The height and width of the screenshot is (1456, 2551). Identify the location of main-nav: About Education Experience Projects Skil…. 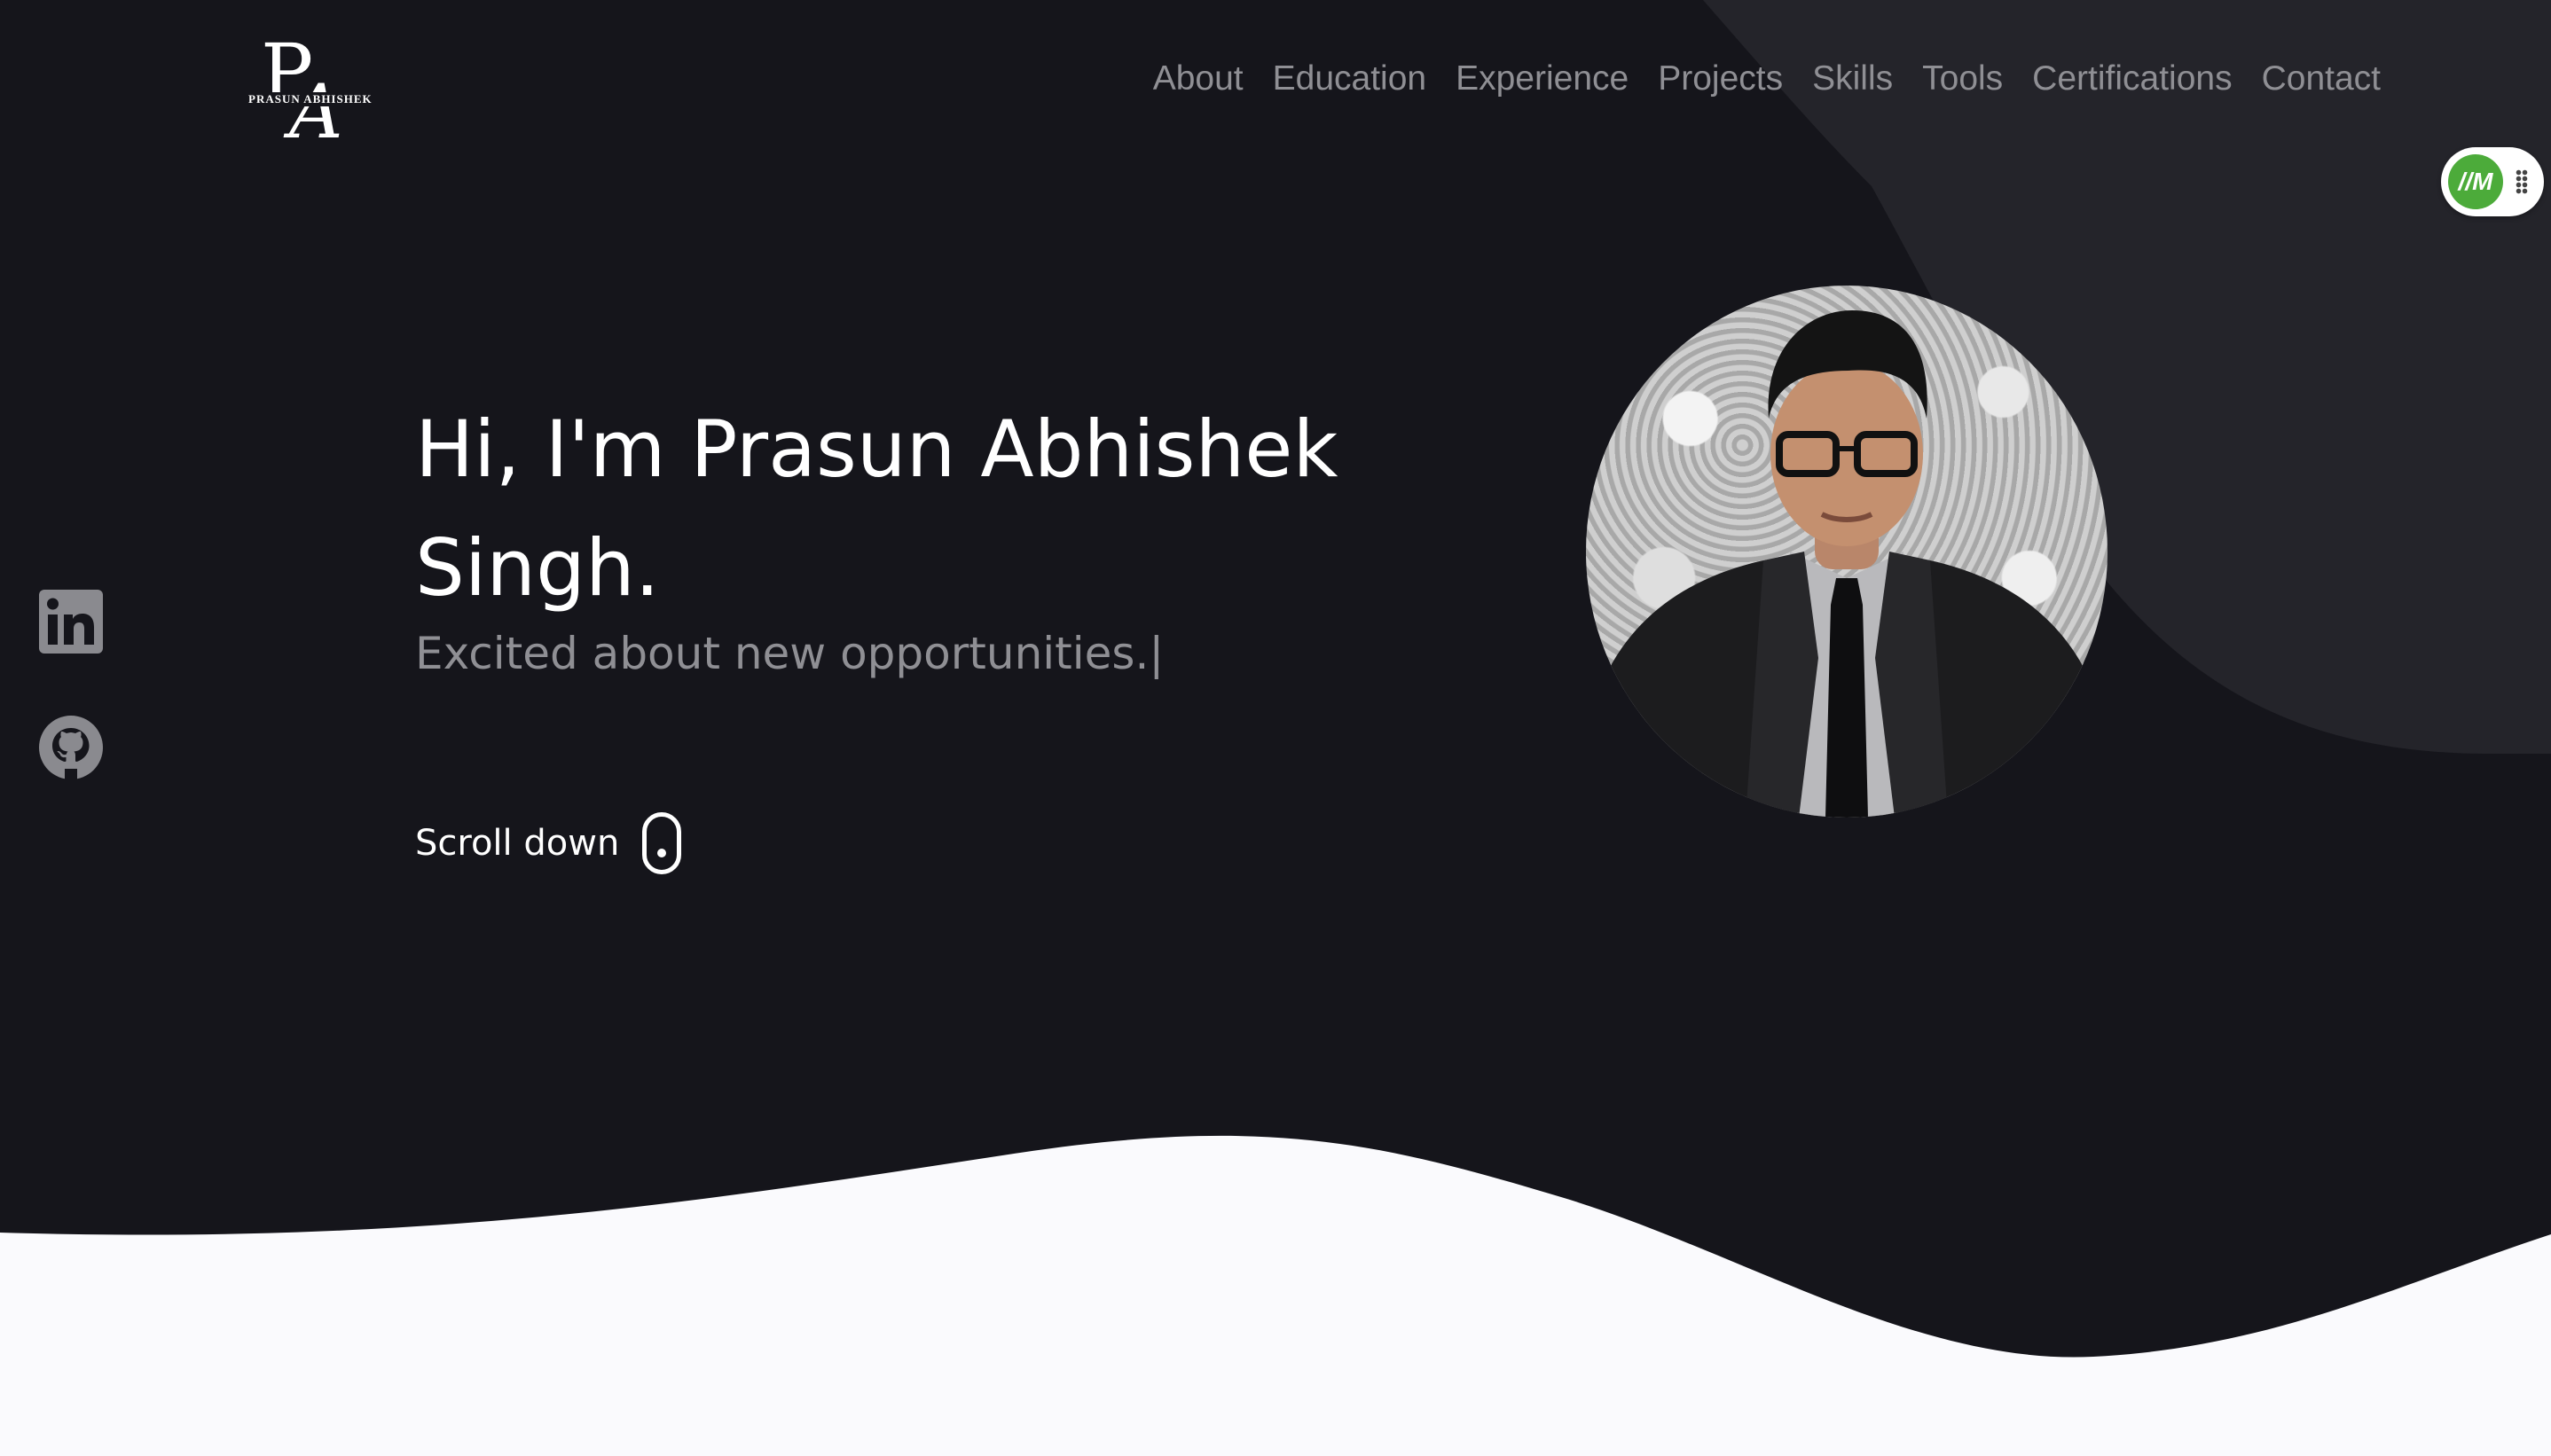
(1767, 79).